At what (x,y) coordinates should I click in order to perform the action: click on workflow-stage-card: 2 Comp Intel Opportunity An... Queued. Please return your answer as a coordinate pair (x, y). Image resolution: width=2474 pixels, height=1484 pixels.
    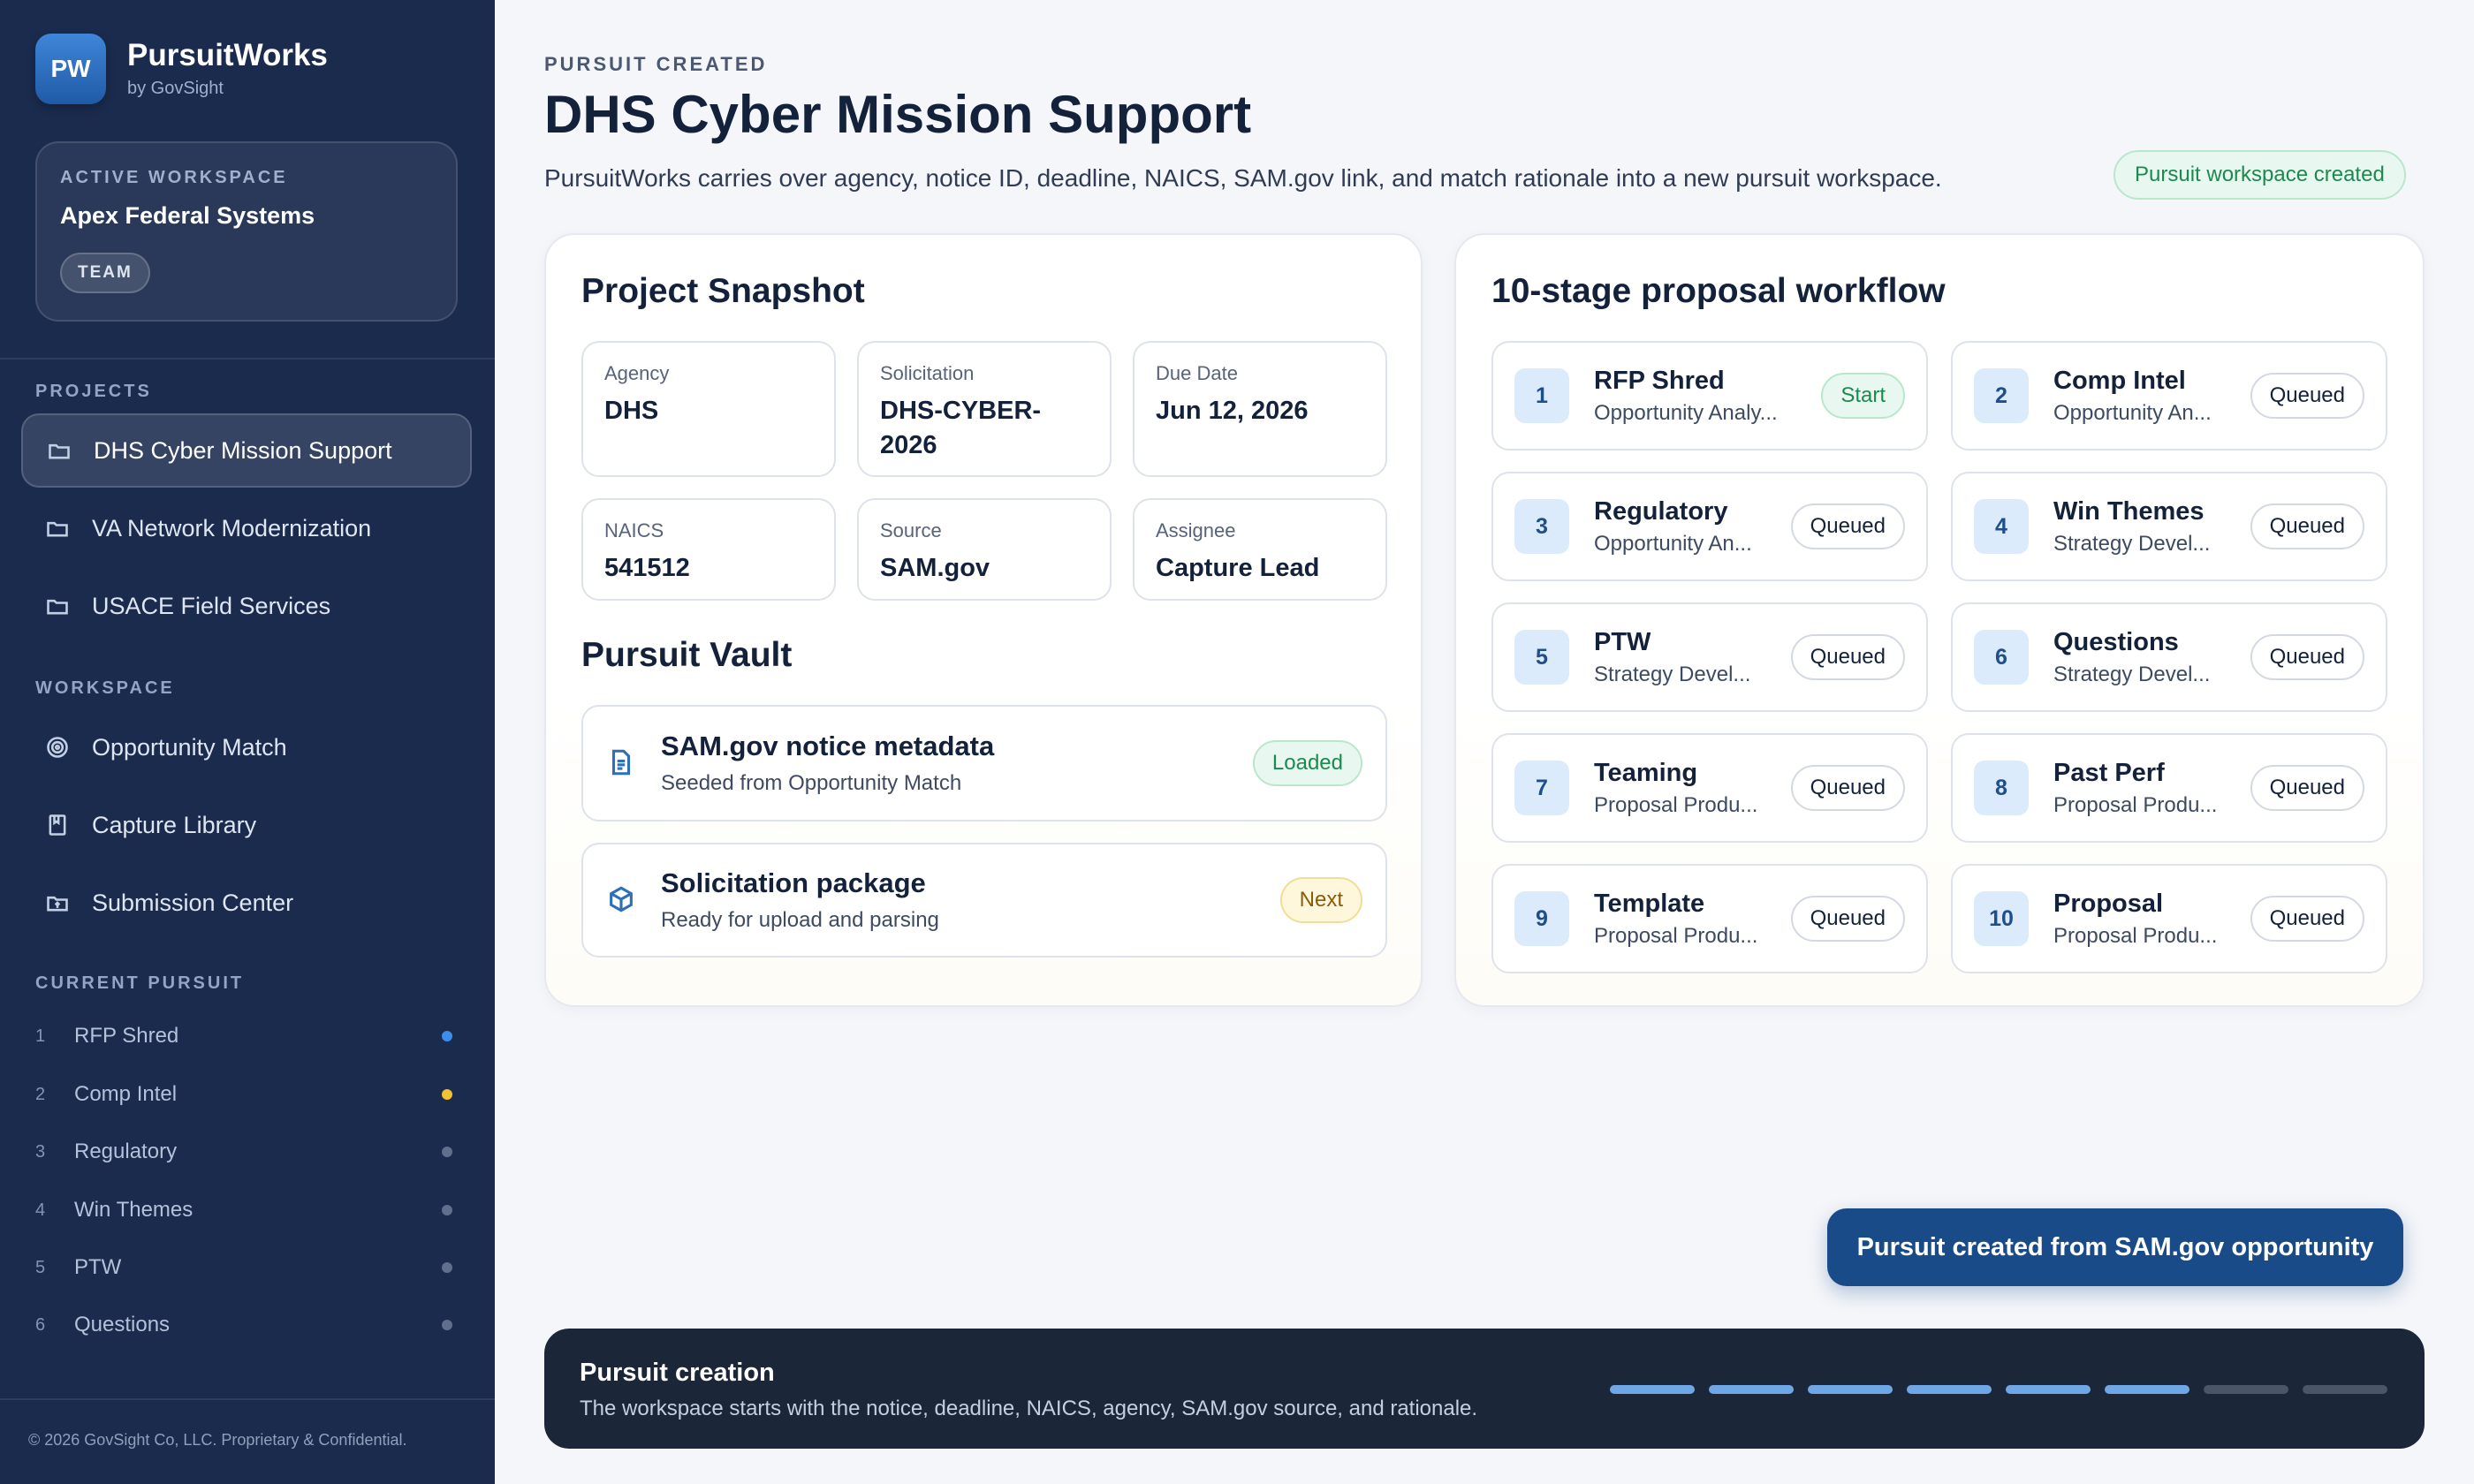
    Looking at the image, I should click on (2169, 395).